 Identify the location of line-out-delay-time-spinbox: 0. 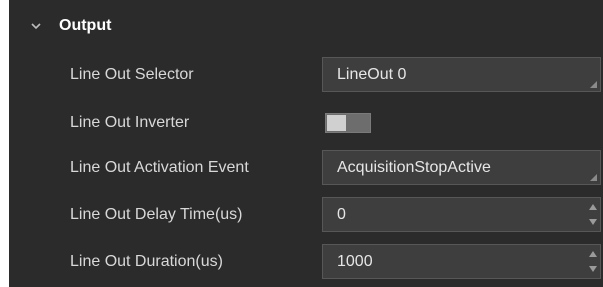
(461, 214).